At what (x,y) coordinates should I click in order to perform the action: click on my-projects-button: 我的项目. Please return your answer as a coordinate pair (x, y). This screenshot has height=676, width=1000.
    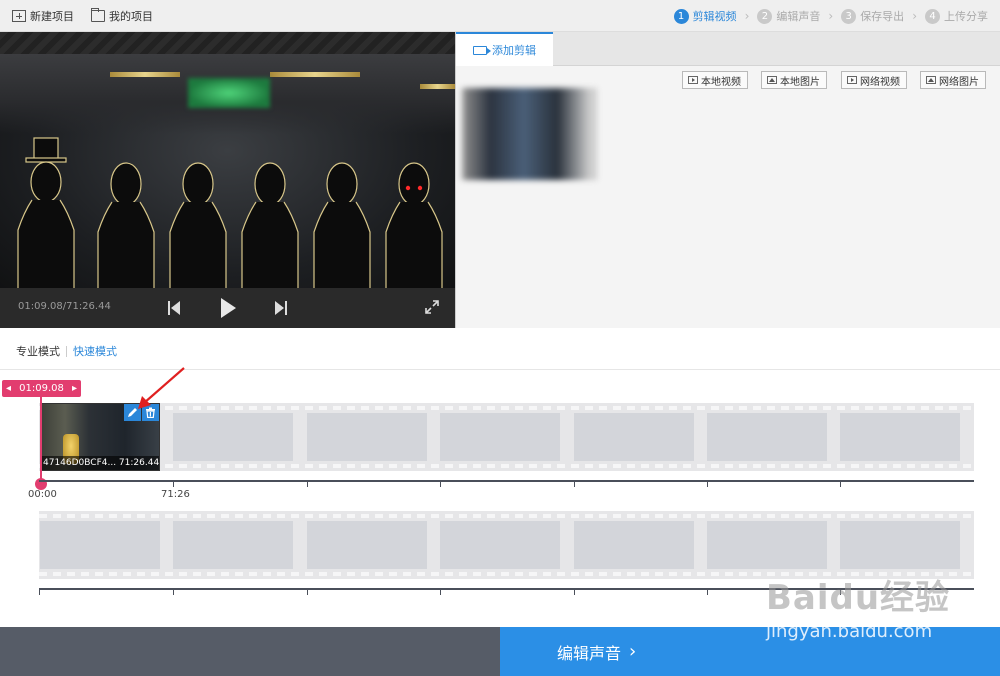
    Looking at the image, I should click on (122, 16).